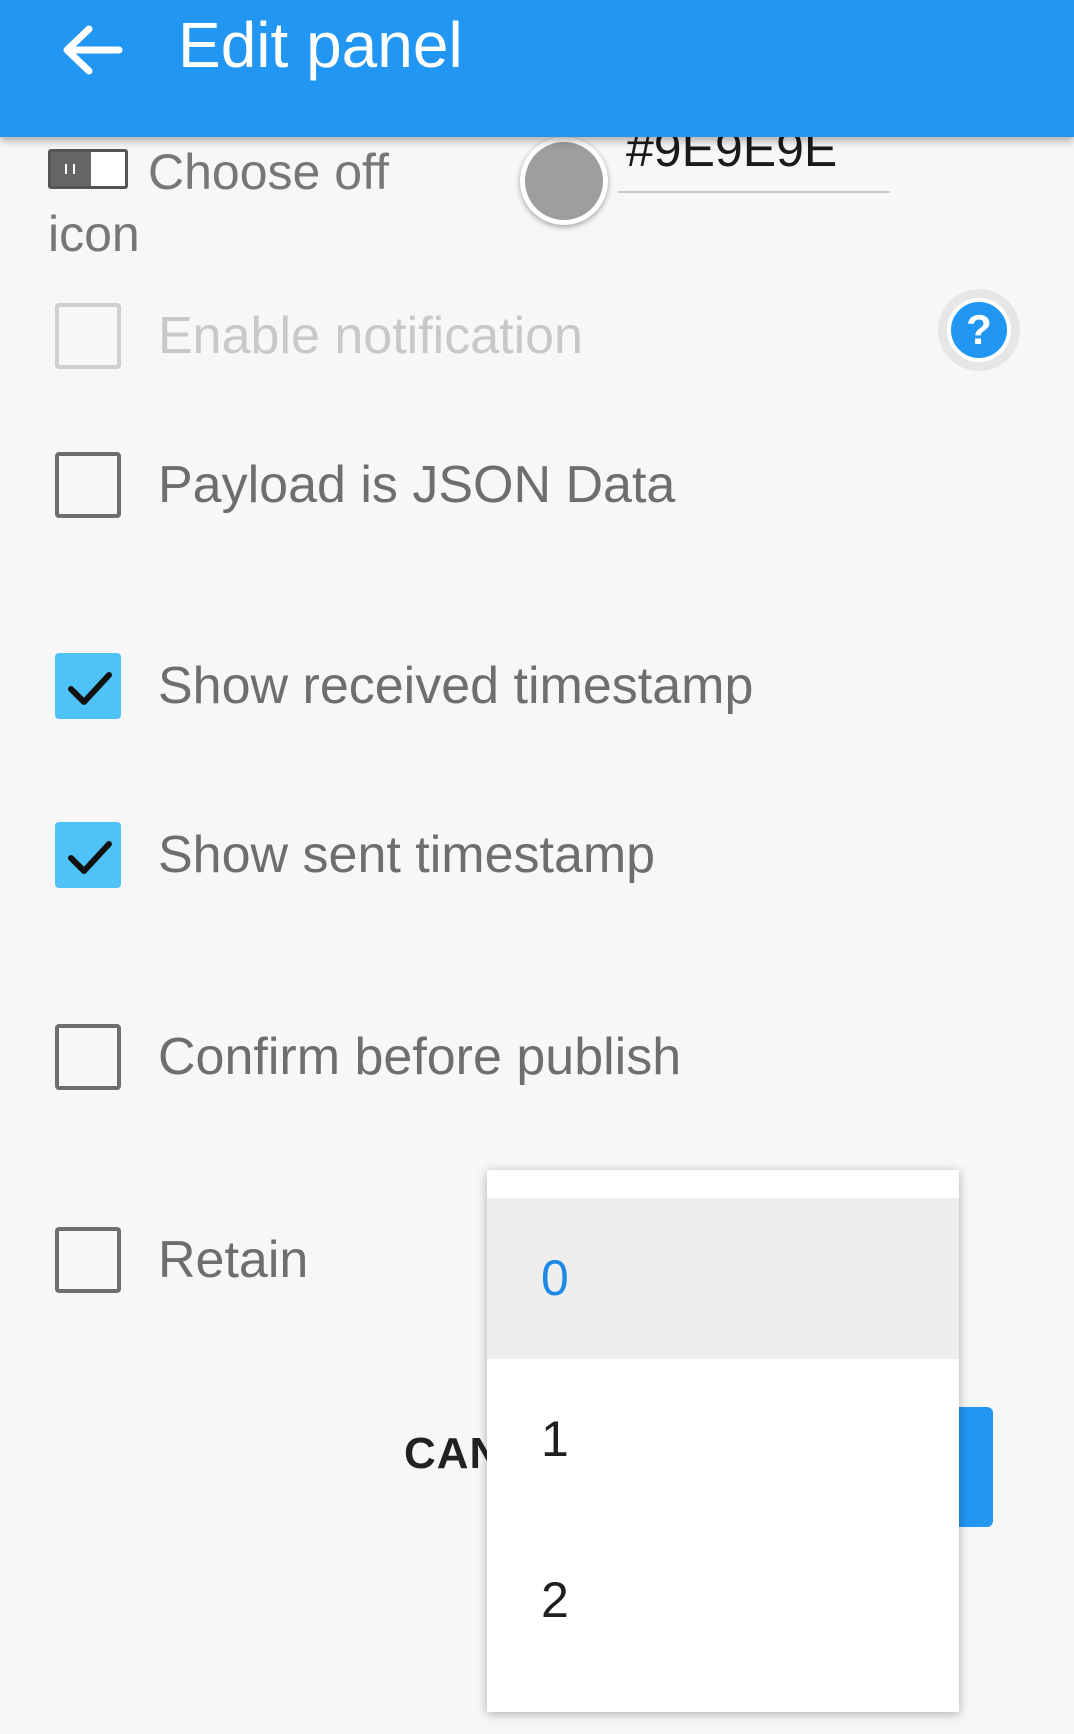 The height and width of the screenshot is (1734, 1074). I want to click on confirm-before-publish-label: Confirm before publish, so click(420, 1057).